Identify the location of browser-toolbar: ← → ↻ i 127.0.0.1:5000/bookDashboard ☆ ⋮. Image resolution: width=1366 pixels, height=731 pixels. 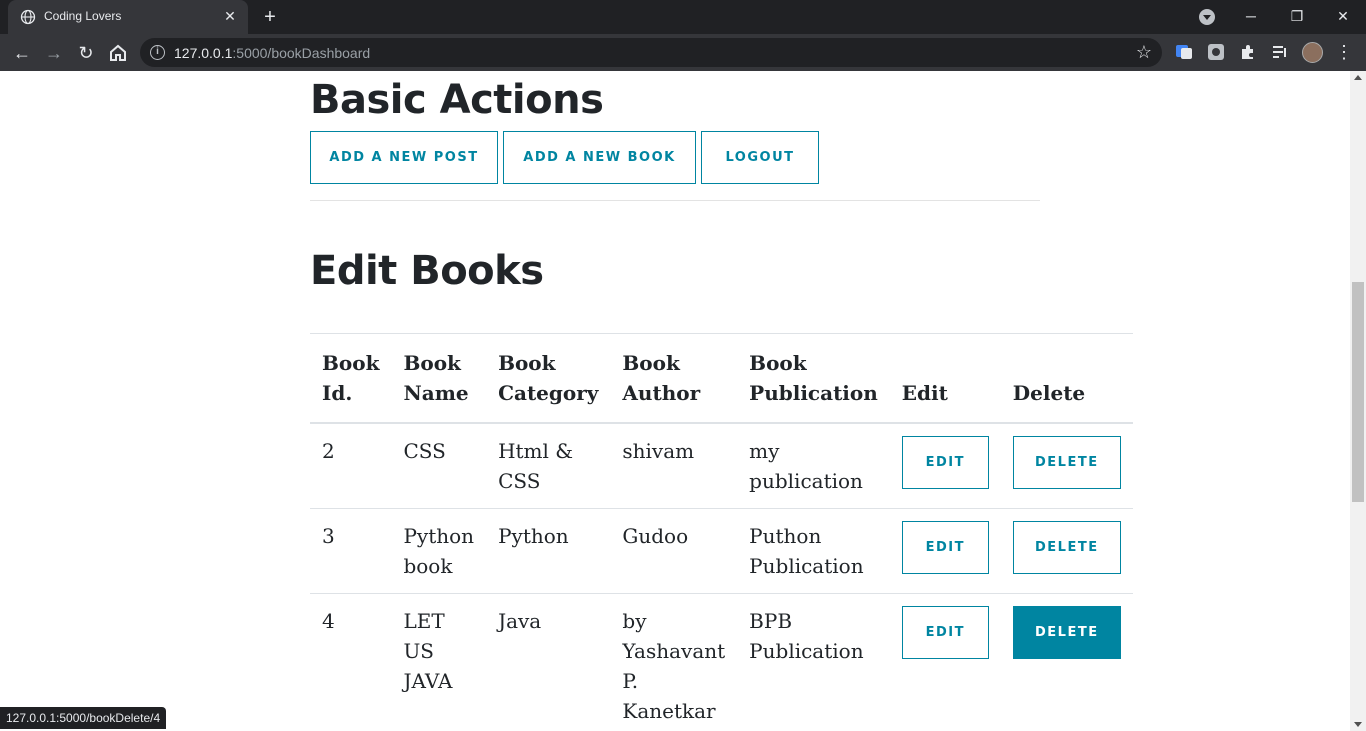
(683, 52).